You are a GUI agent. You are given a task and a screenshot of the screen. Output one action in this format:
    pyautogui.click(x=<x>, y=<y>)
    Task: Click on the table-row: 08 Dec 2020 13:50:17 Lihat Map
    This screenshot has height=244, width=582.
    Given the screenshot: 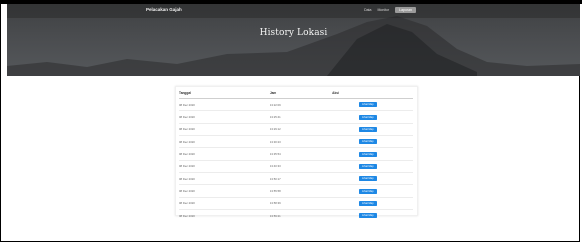 What is the action you would take?
    pyautogui.click(x=296, y=178)
    